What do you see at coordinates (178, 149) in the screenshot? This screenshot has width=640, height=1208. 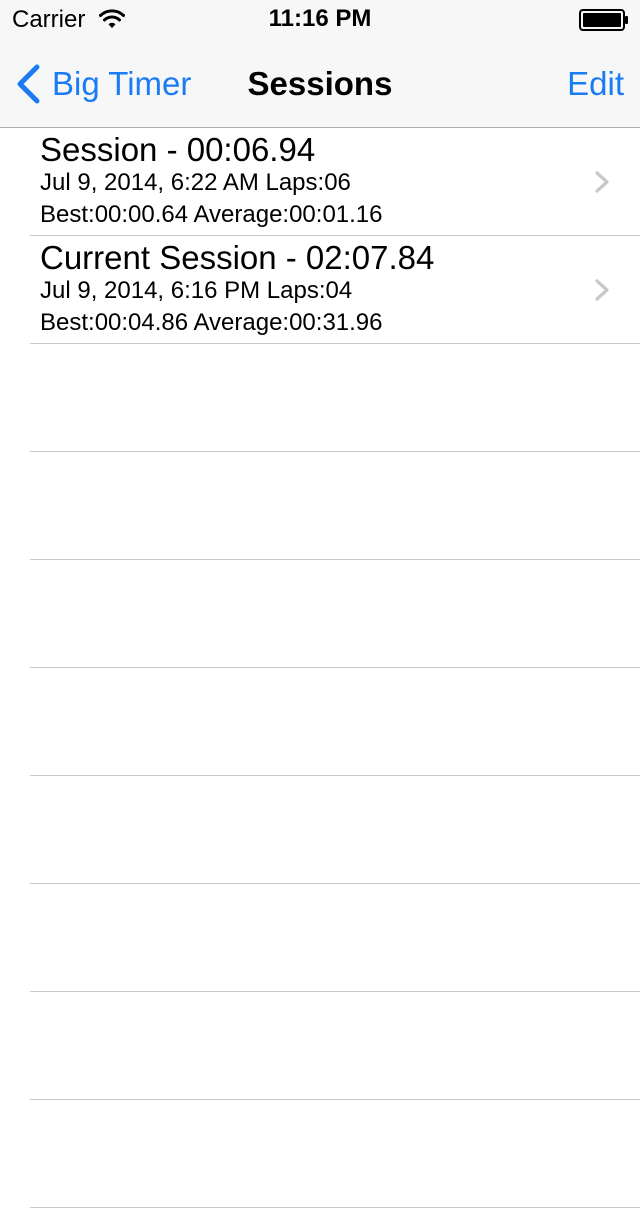 I see `session-title: Session - 00:06.94` at bounding box center [178, 149].